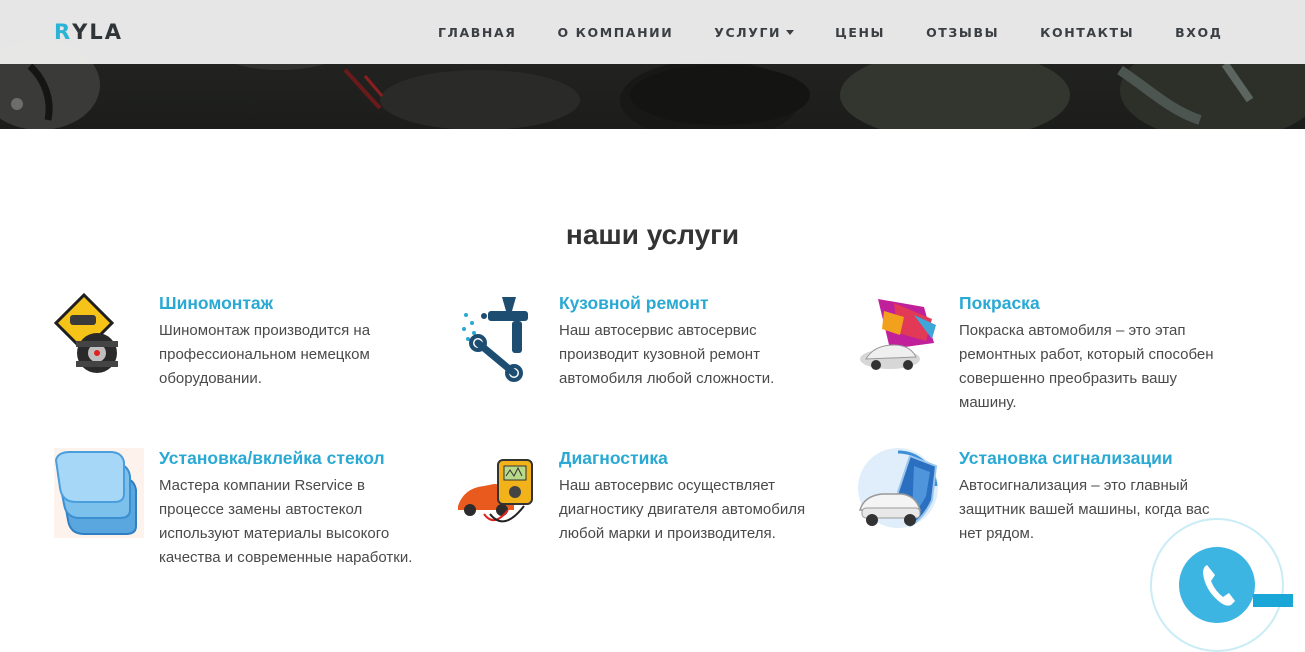  What do you see at coordinates (613, 458) in the screenshot?
I see `service-title: Диагностика` at bounding box center [613, 458].